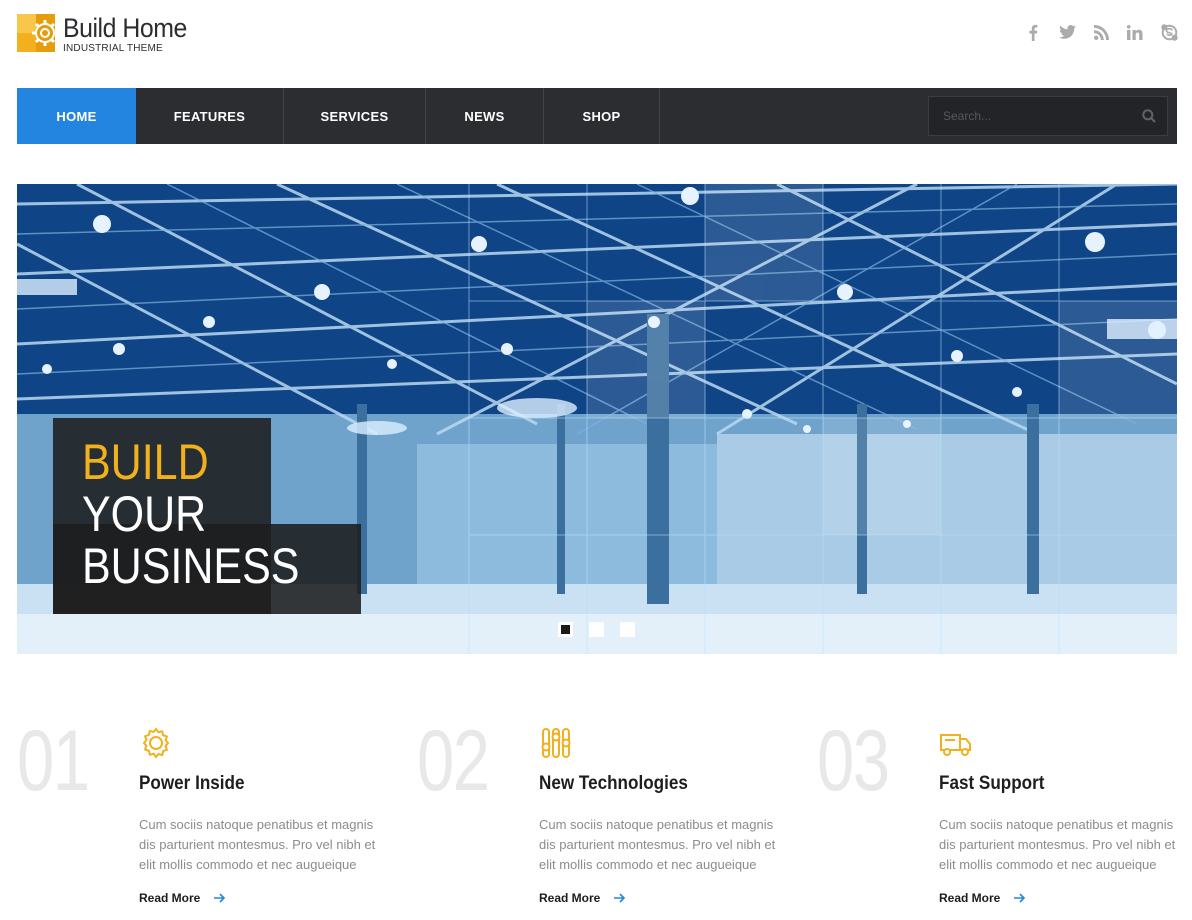 The image size is (1192, 920). Describe the element at coordinates (453, 761) in the screenshot. I see `feature-number: 02` at that location.